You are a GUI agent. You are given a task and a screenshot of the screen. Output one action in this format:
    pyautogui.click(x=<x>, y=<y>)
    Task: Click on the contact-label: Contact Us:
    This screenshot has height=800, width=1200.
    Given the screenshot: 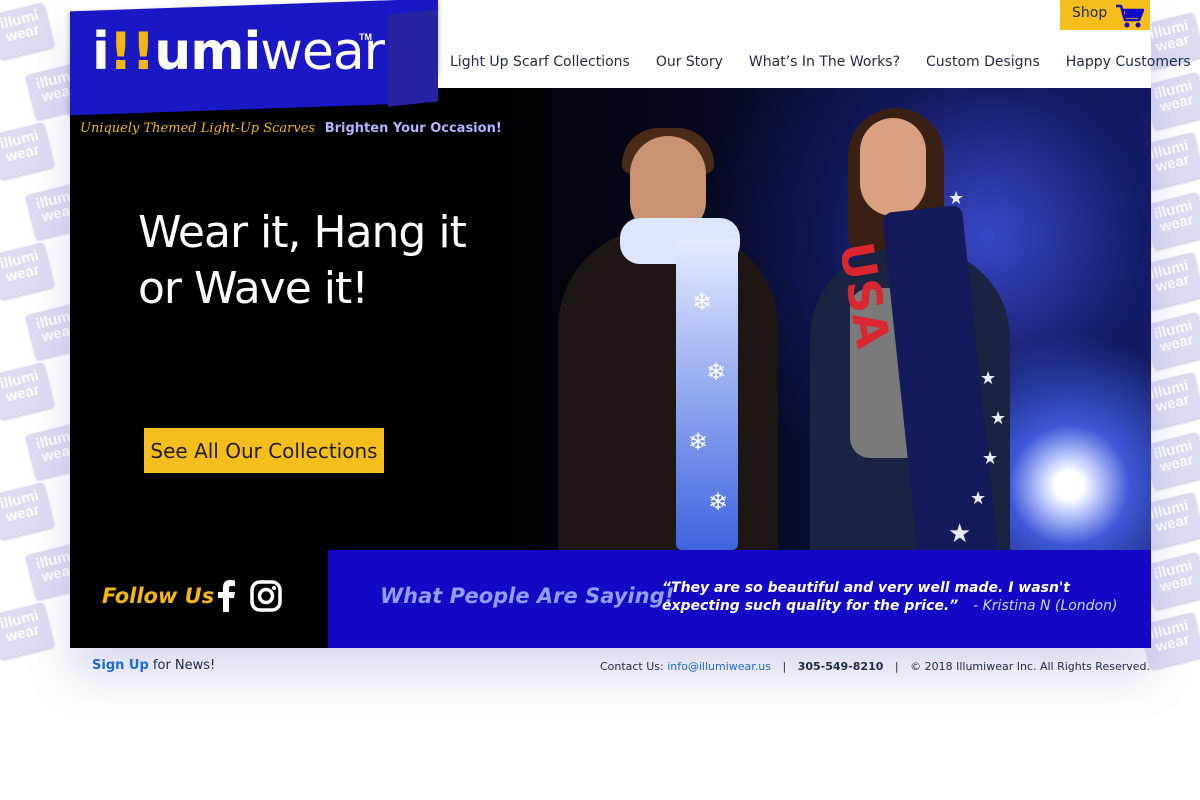 What is the action you would take?
    pyautogui.click(x=631, y=666)
    